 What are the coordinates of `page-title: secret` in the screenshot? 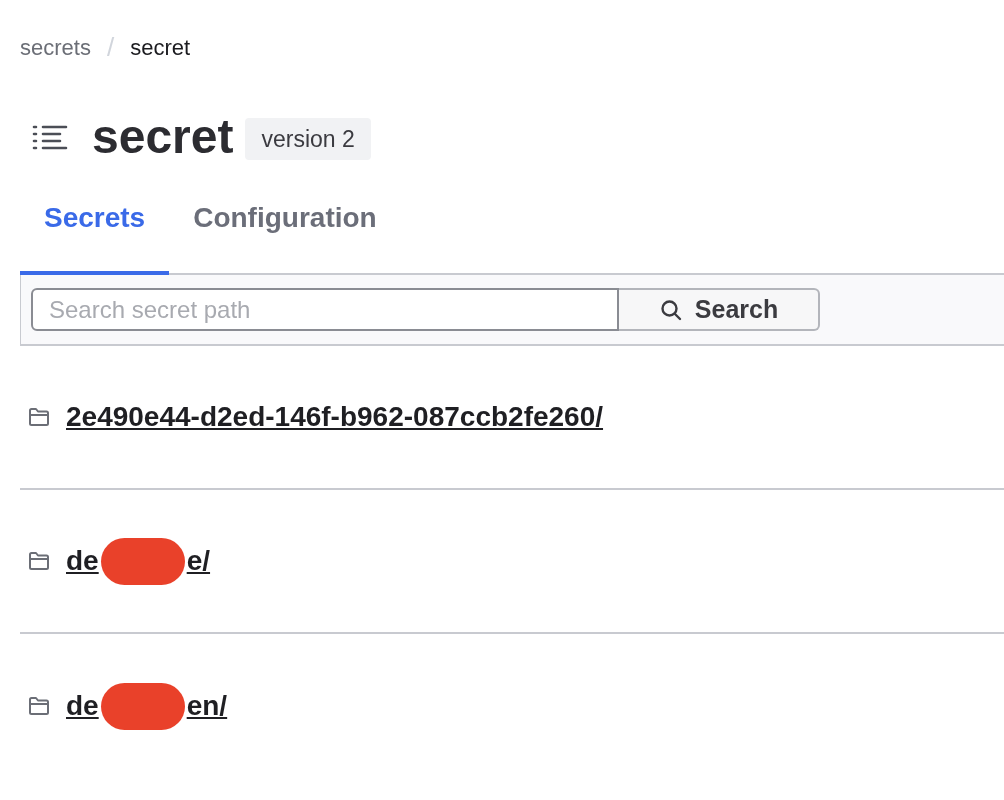 It's located at (163, 137).